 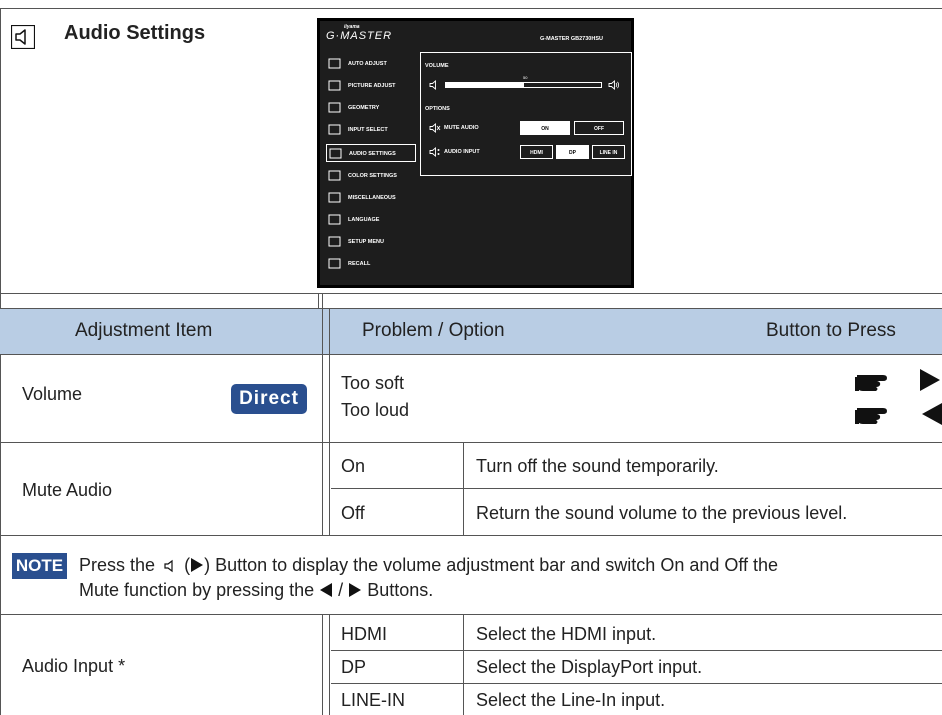 I want to click on osd-menu-item: PICTURE ADJUST, so click(x=371, y=86).